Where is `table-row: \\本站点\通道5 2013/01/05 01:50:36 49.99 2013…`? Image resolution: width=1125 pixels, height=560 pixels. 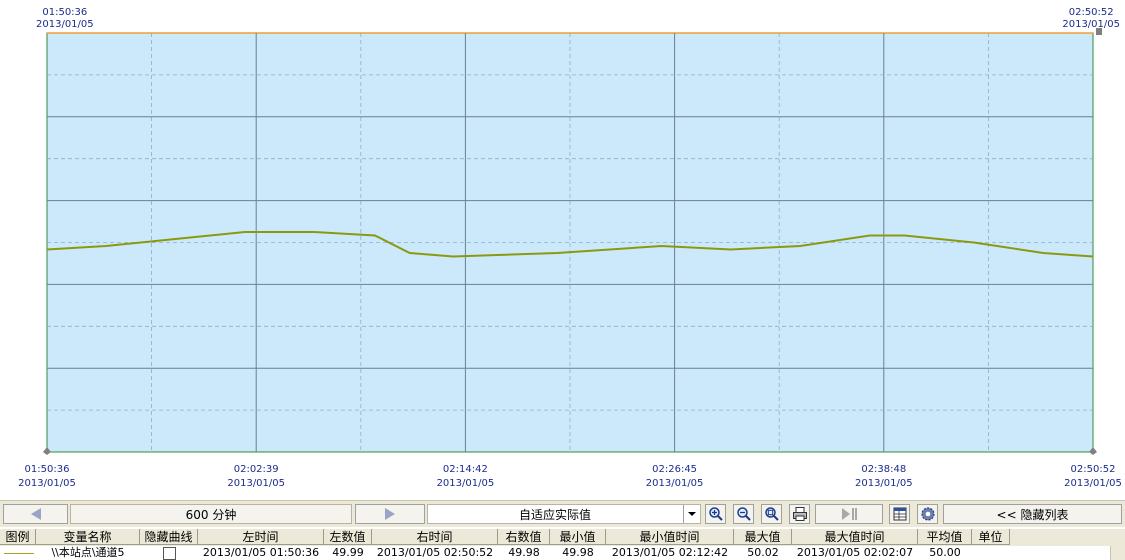
table-row: \\本站点\通道5 2013/01/05 01:50:36 49.99 2013… is located at coordinates (555, 553).